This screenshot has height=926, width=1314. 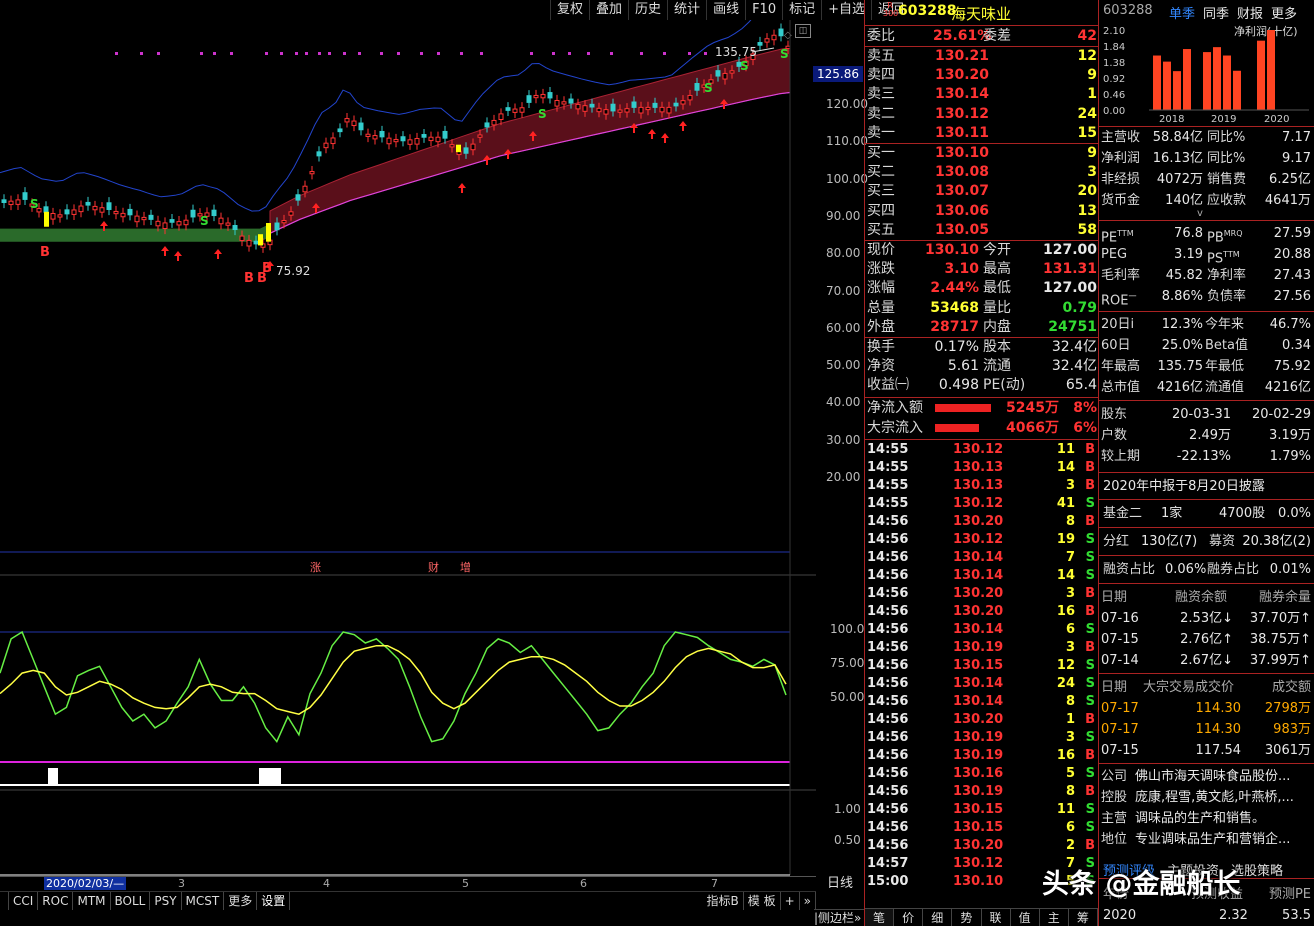 I want to click on flow-row: 净流入额 5245万 8%, so click(x=982, y=408).